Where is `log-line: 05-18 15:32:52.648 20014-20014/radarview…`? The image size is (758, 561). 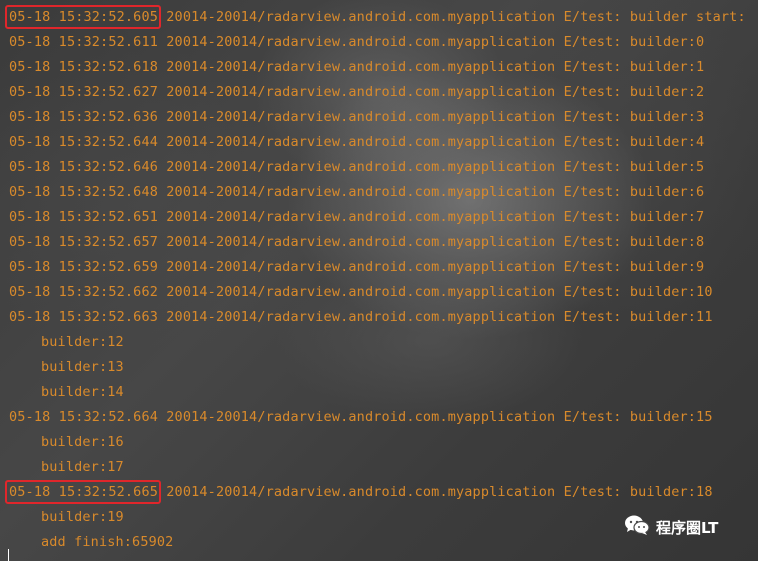
log-line: 05-18 15:32:52.648 20014-20014/radarview… is located at coordinates (356, 192).